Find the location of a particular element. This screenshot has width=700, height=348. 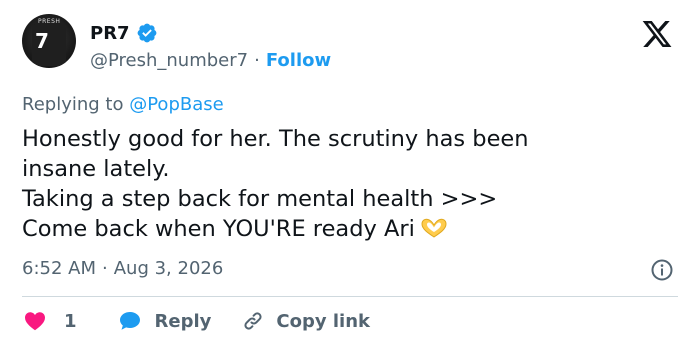

tweet-line-last: Come back when YOU'RE ready Ari is located at coordinates (332, 229).